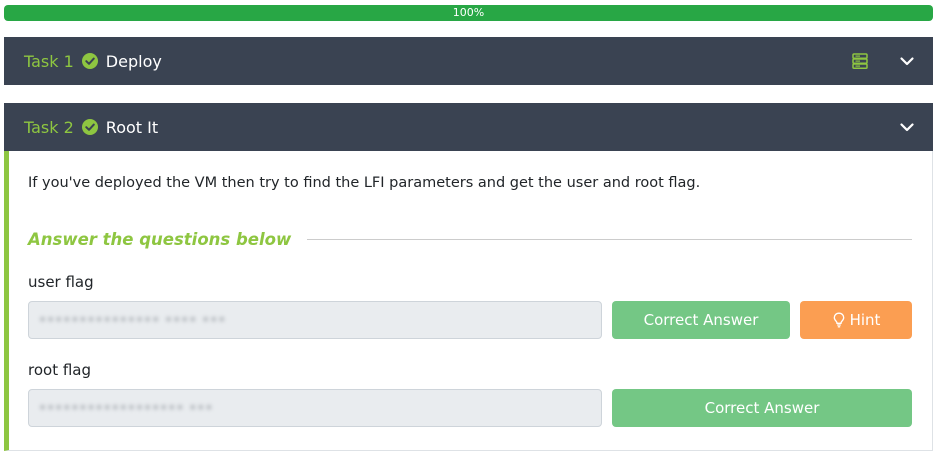 This screenshot has height=458, width=939. What do you see at coordinates (609, 239) in the screenshot?
I see `heading-divider` at bounding box center [609, 239].